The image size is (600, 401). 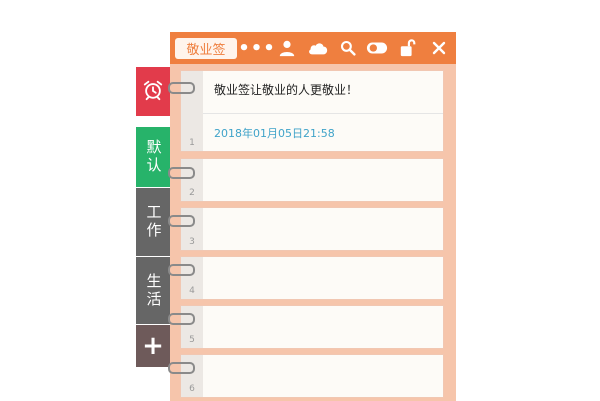 I want to click on note-number: 4, so click(x=192, y=291).